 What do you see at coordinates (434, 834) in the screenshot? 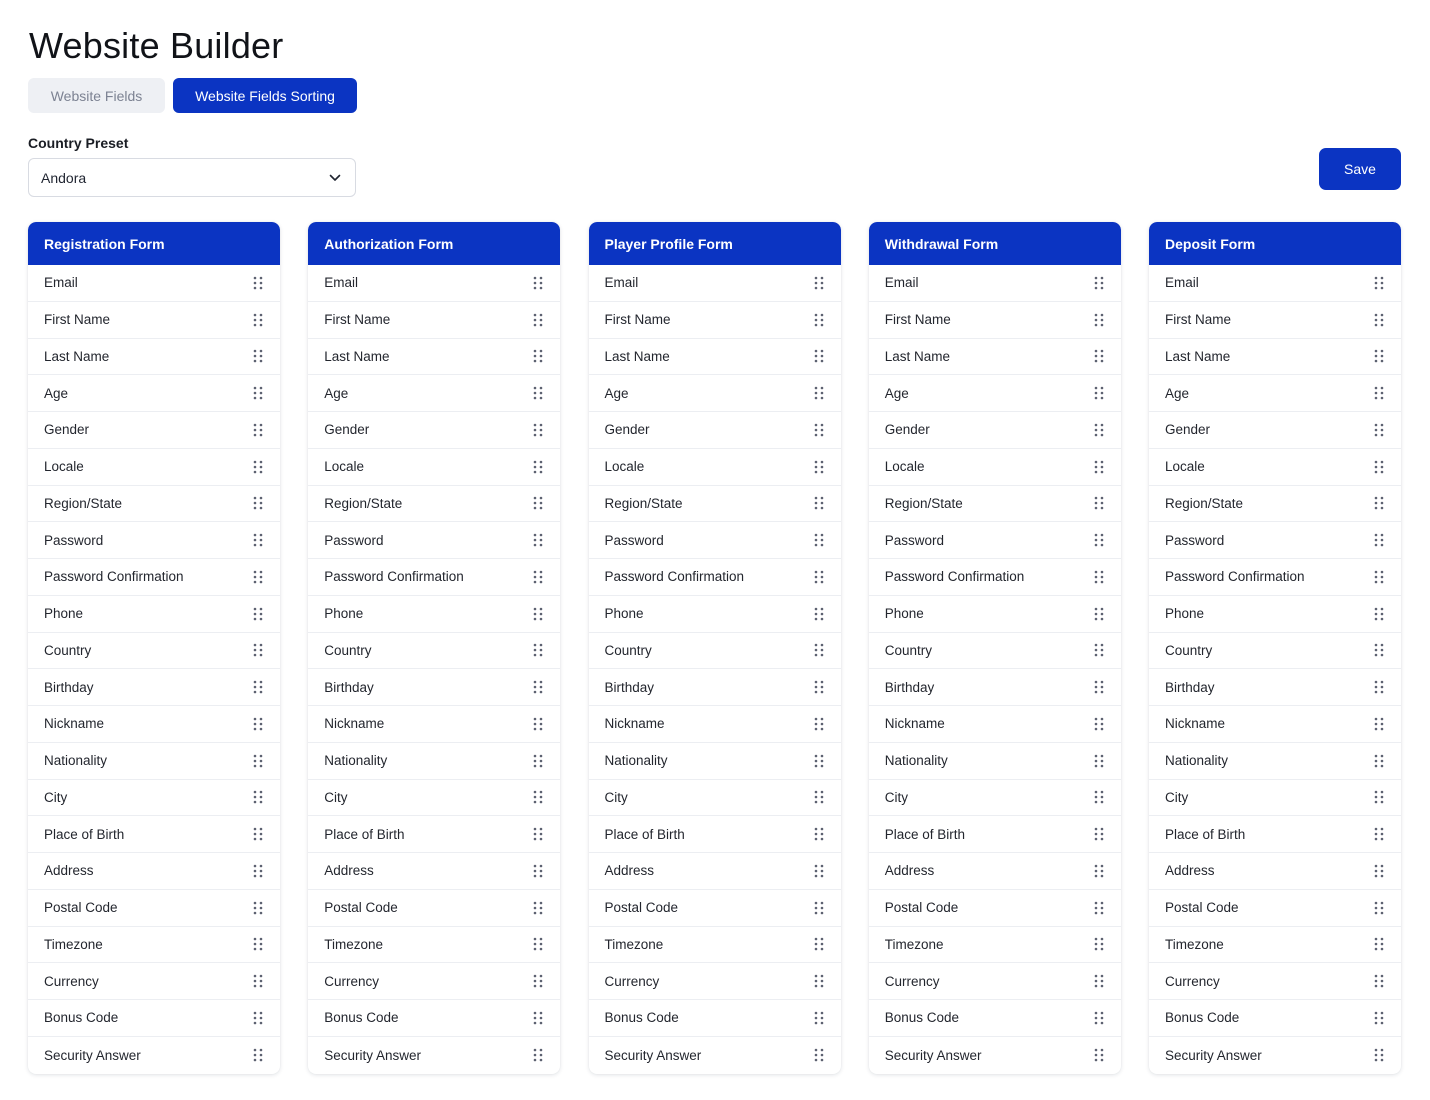
I see `field-row-place-of-birth: Place of Birth` at bounding box center [434, 834].